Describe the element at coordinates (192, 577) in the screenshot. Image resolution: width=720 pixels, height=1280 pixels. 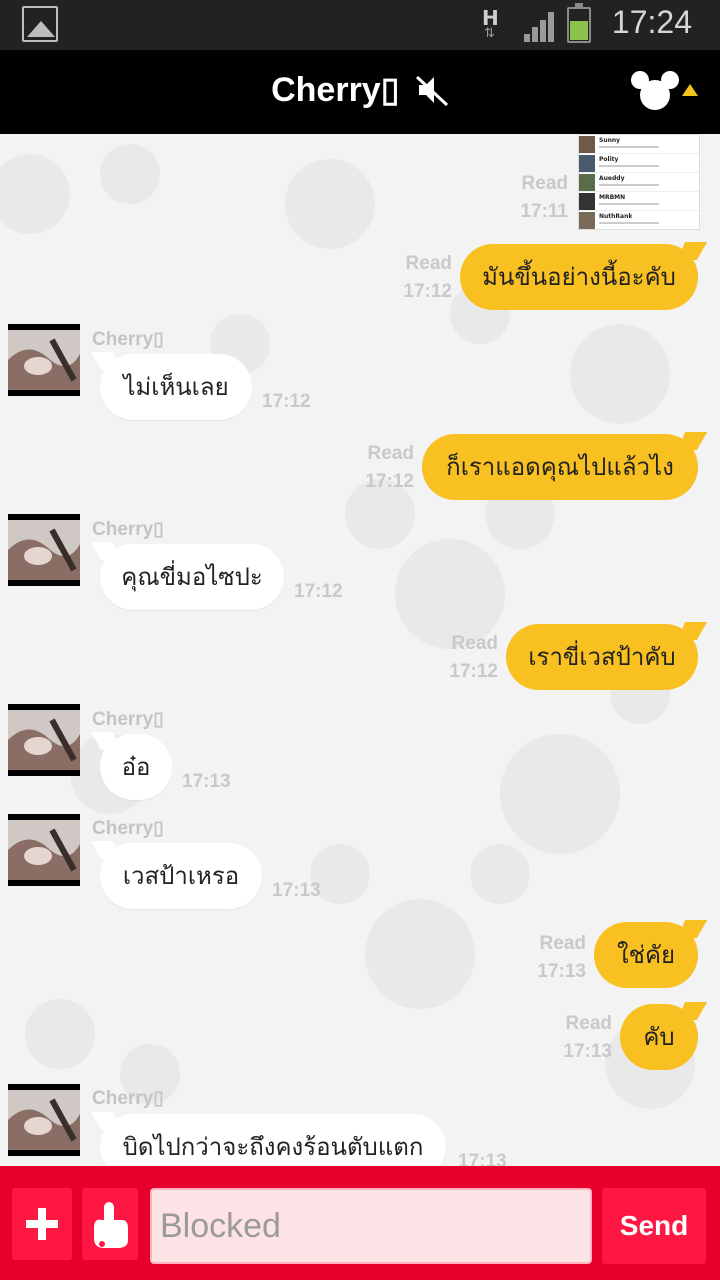
I see `incoming-message: คุณขี่มอไซปะ` at that location.